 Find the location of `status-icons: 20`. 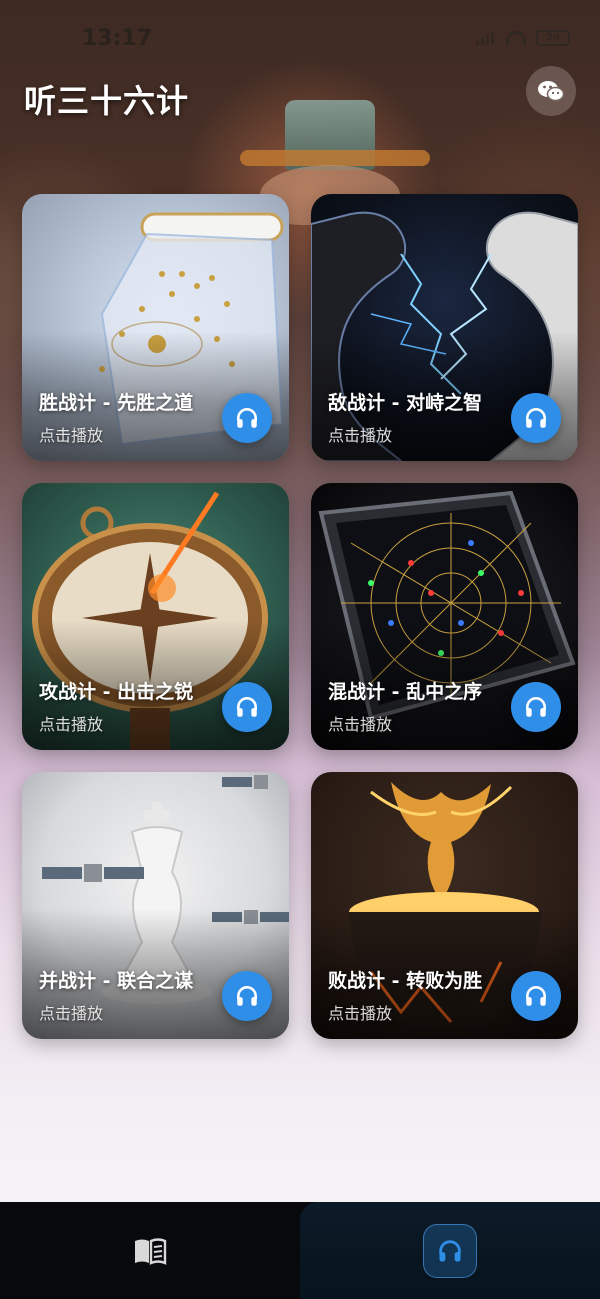

status-icons: 20 is located at coordinates (523, 38).